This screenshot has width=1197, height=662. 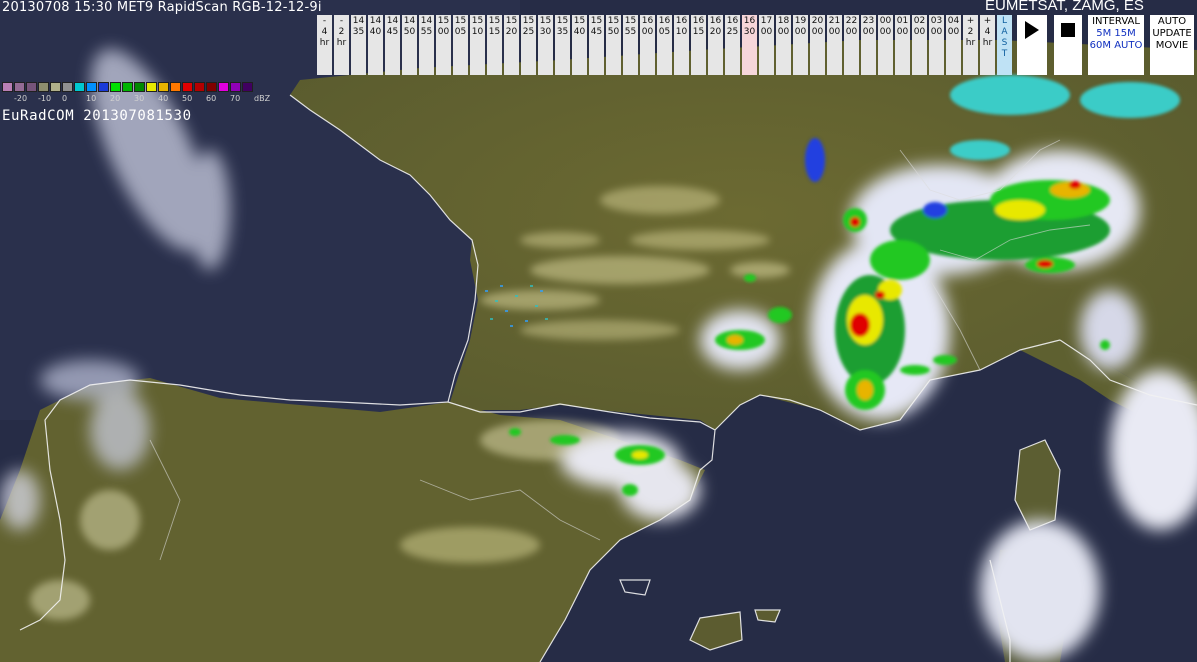 What do you see at coordinates (664, 45) in the screenshot?
I see `time-cell: 16 05` at bounding box center [664, 45].